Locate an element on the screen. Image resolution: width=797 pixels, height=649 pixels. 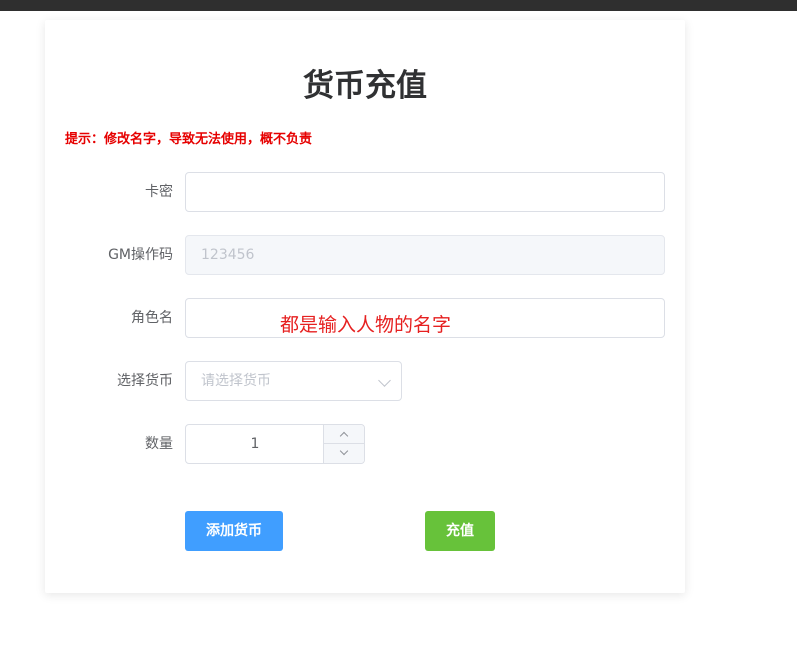
gm-code-input is located at coordinates (425, 255).